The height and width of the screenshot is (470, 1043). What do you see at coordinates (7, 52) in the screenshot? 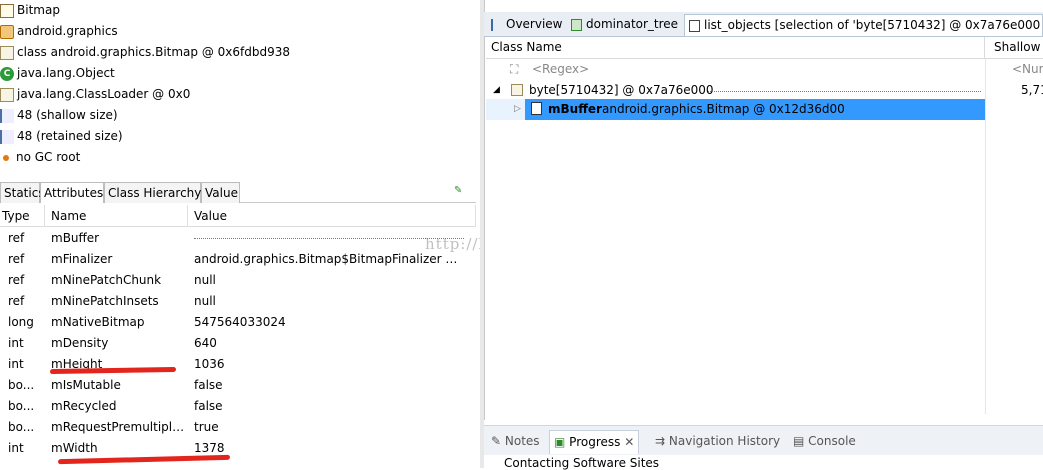
I see `class-object-icon` at bounding box center [7, 52].